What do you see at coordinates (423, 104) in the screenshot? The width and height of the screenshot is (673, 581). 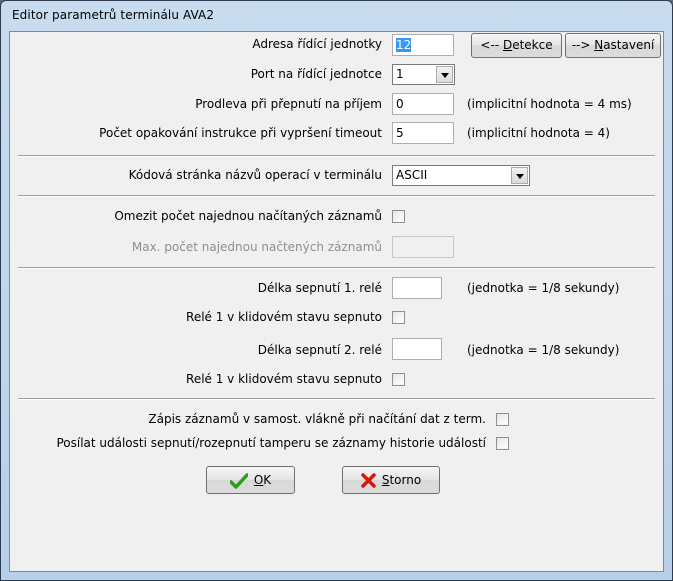 I see `delay-input: 0` at bounding box center [423, 104].